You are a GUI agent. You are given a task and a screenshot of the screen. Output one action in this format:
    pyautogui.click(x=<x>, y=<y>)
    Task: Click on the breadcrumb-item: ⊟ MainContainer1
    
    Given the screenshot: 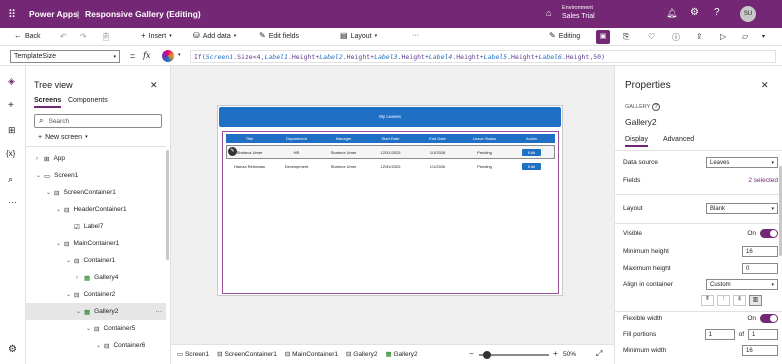 What is the action you would take?
    pyautogui.click(x=311, y=354)
    